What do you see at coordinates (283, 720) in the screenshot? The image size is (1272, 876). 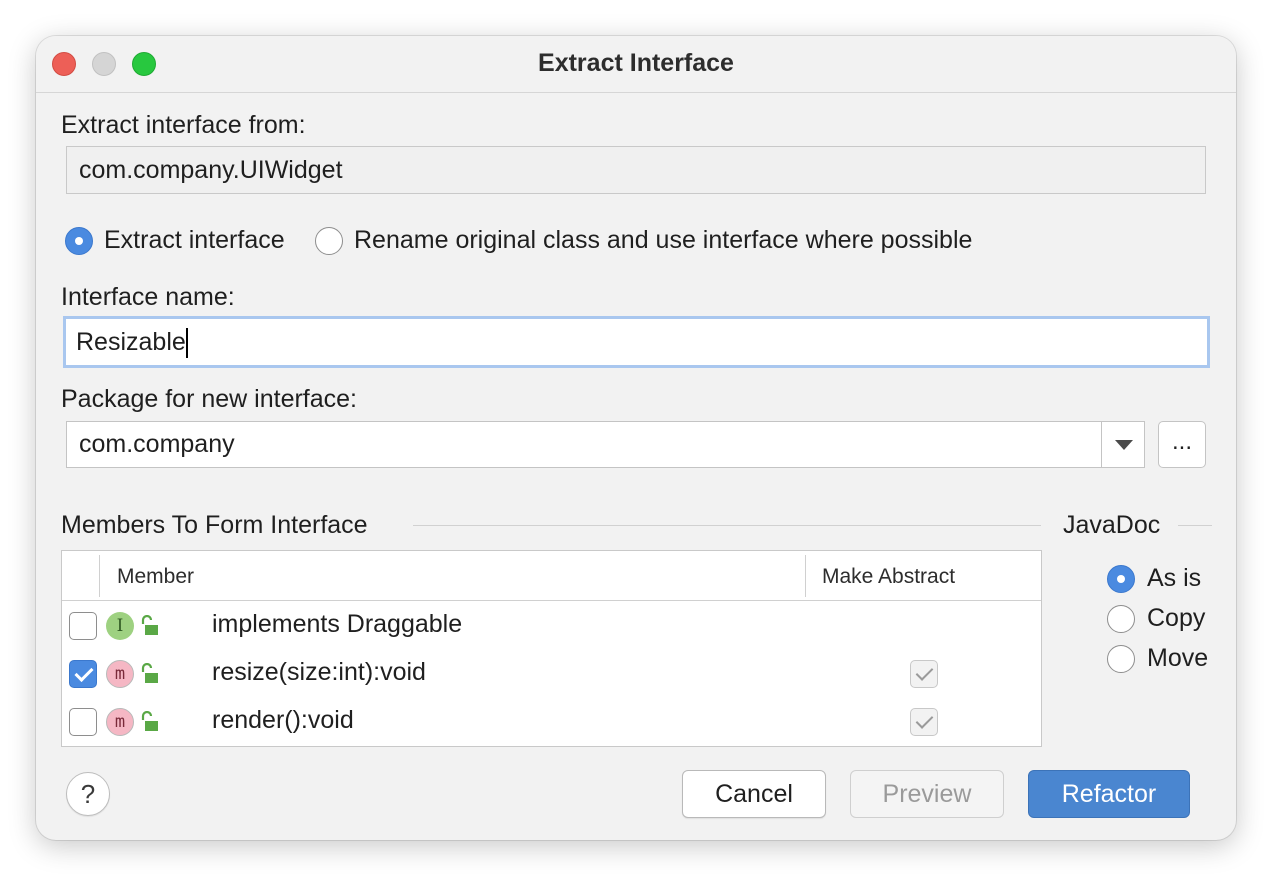 I see `member-name: render():void` at bounding box center [283, 720].